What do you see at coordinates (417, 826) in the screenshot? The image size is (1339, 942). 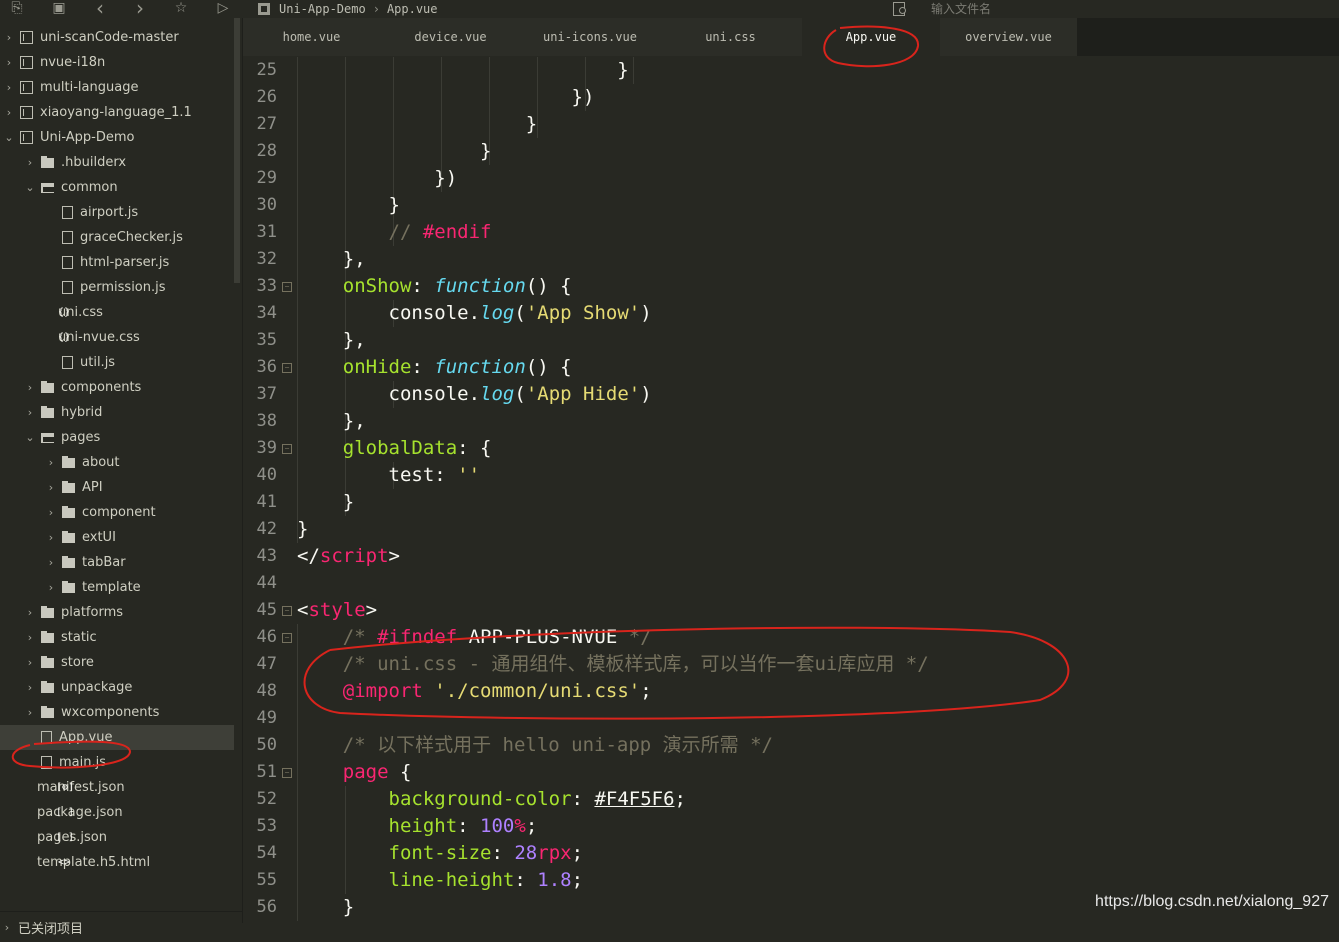 I see `code-text: height: 100%;` at bounding box center [417, 826].